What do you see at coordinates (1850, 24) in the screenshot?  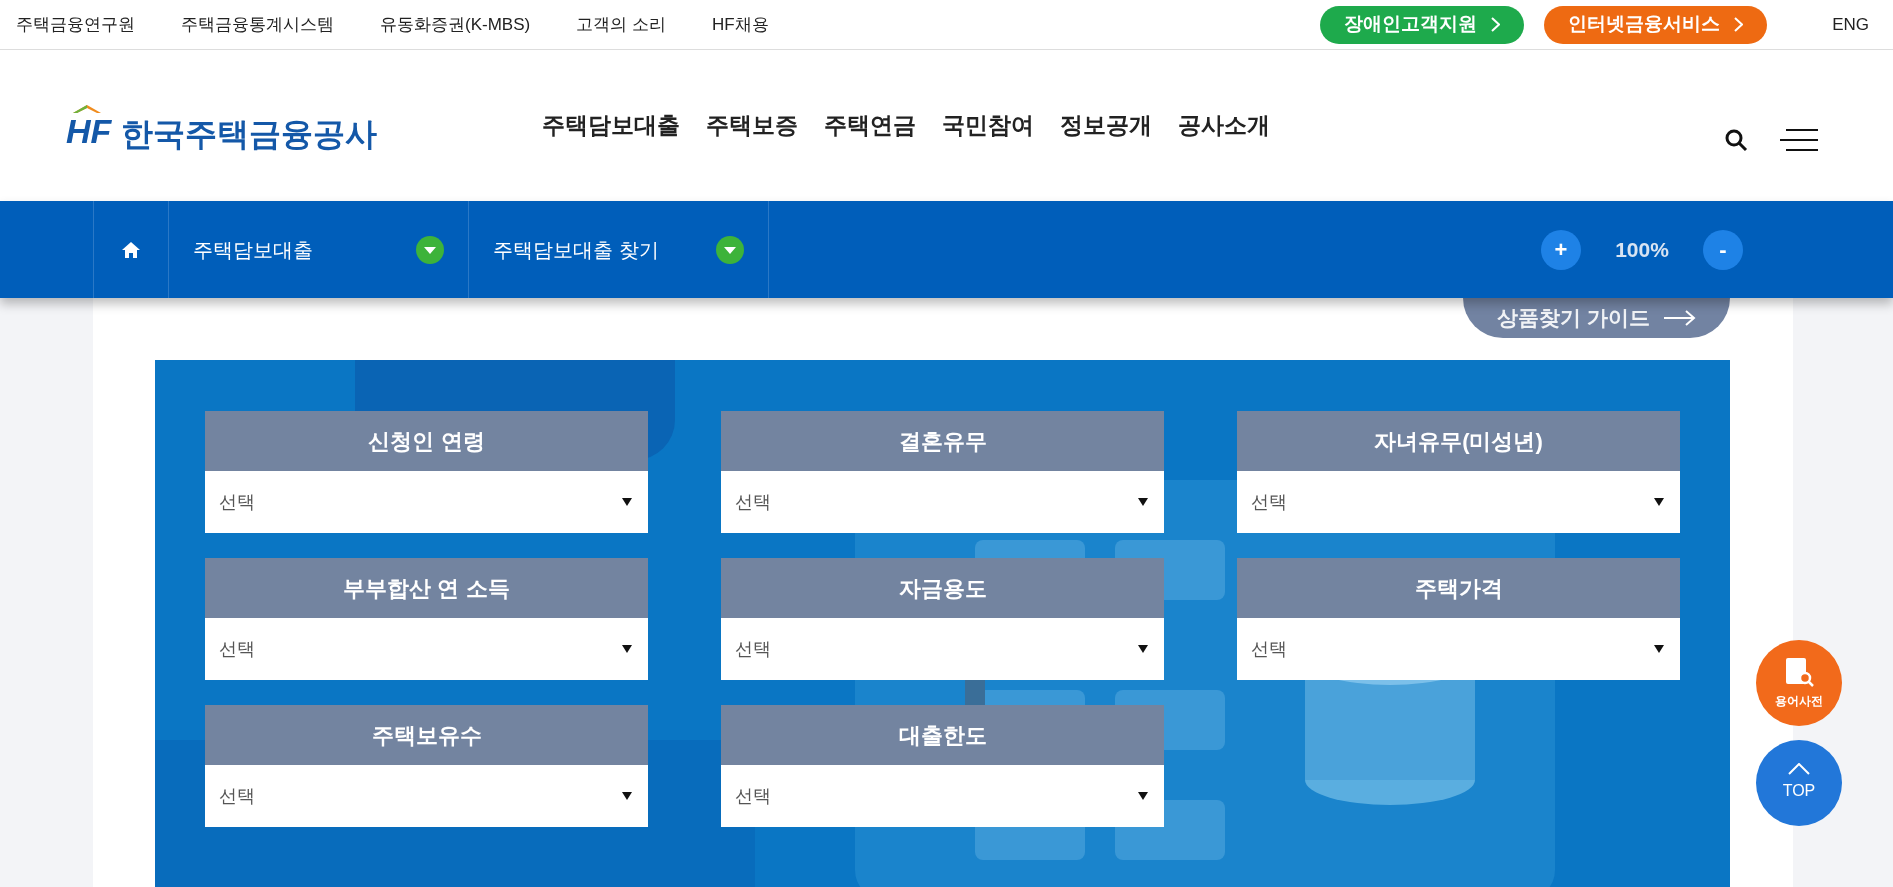 I see `language-link: ENG` at bounding box center [1850, 24].